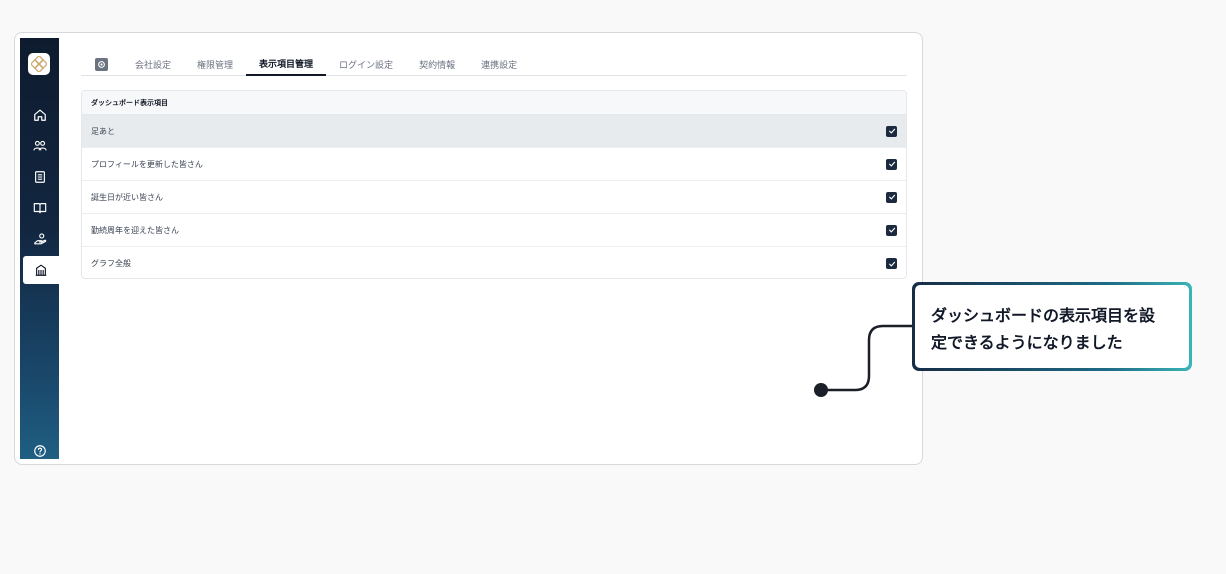 The image size is (1226, 574). I want to click on callout-body: ダッシュボードの表示項目を設 定できるようになりました, so click(1052, 326).